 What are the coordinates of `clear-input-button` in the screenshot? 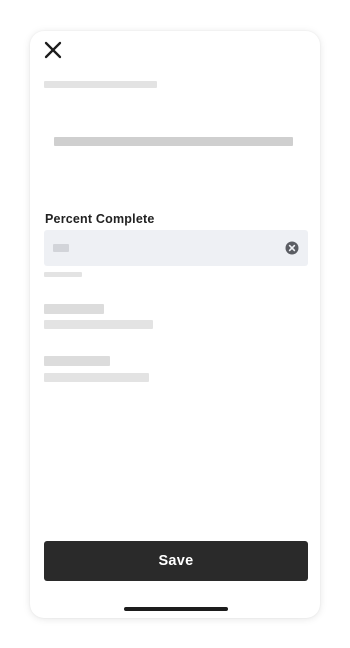 It's located at (292, 248).